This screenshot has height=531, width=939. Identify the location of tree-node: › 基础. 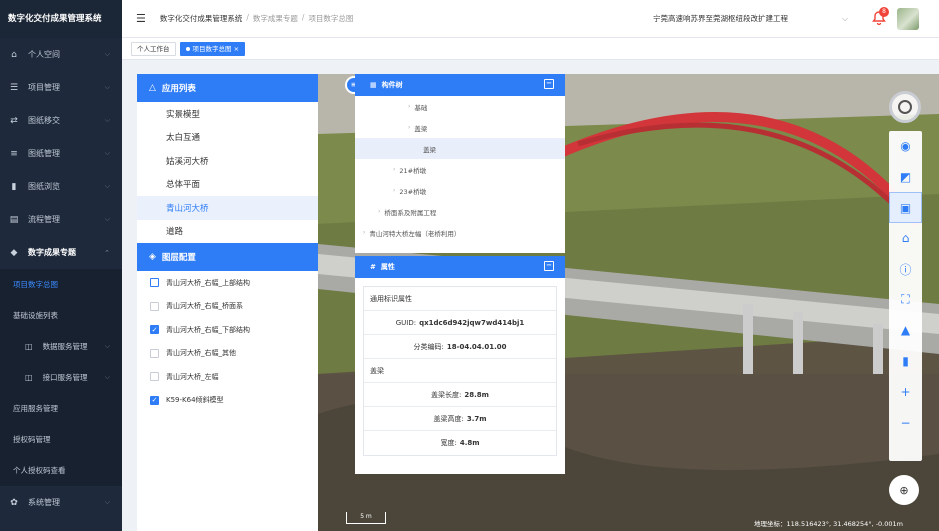
(460, 106).